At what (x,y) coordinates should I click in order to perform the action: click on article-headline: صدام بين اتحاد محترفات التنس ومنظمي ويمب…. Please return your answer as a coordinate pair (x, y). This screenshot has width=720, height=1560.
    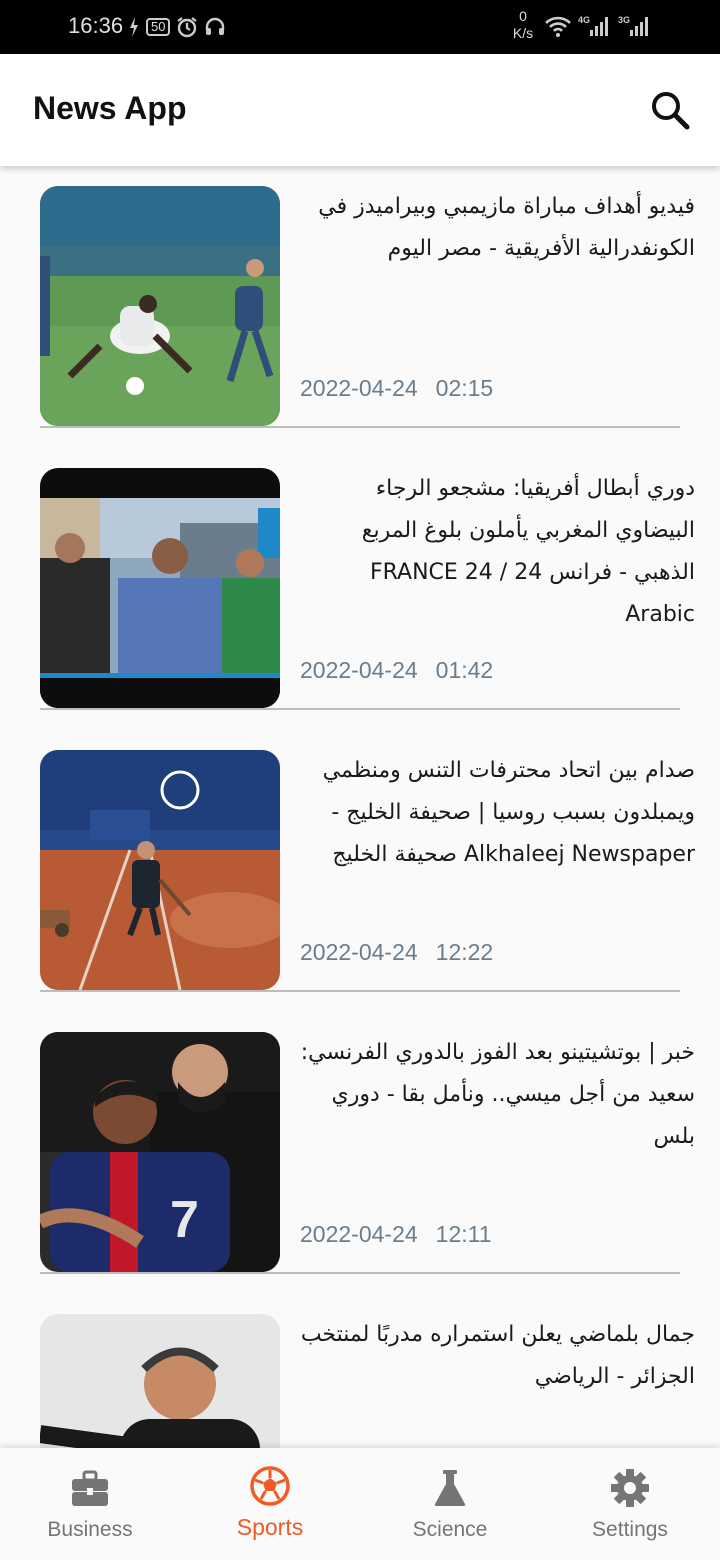
    Looking at the image, I should click on (497, 813).